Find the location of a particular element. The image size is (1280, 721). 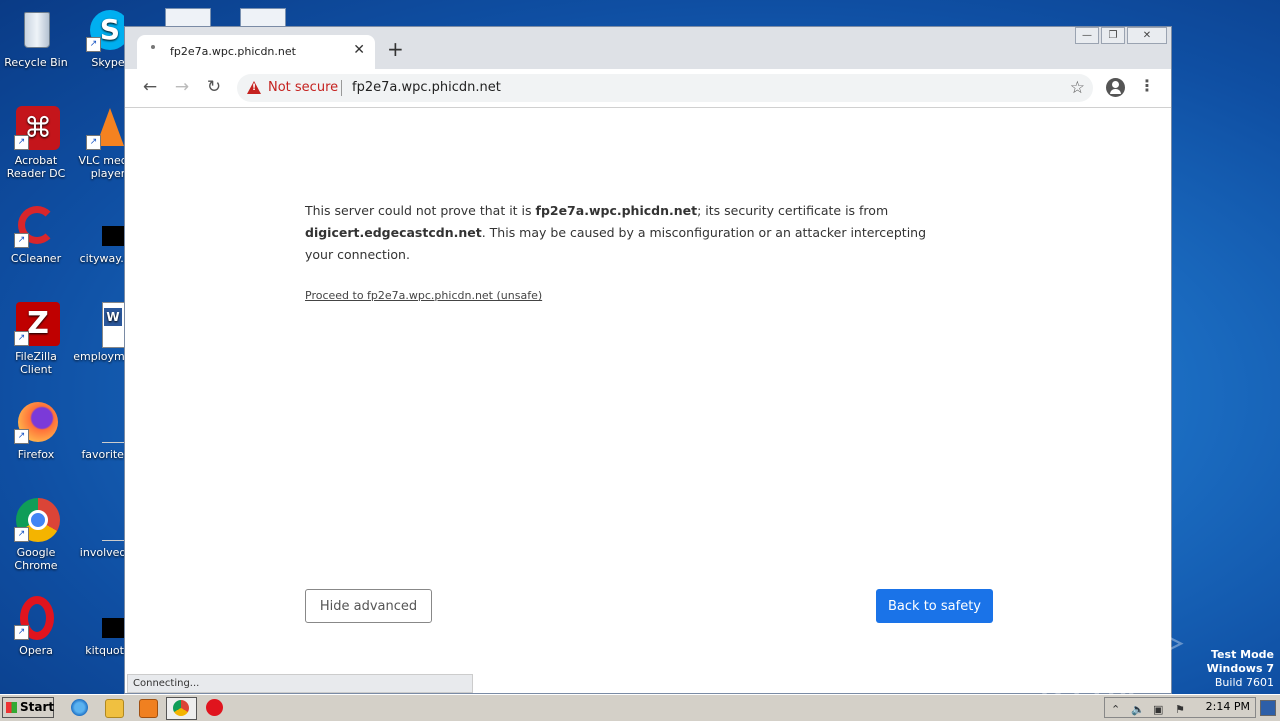

desktop-icon-ccleaner: ↗ CCleaner is located at coordinates (36, 234).